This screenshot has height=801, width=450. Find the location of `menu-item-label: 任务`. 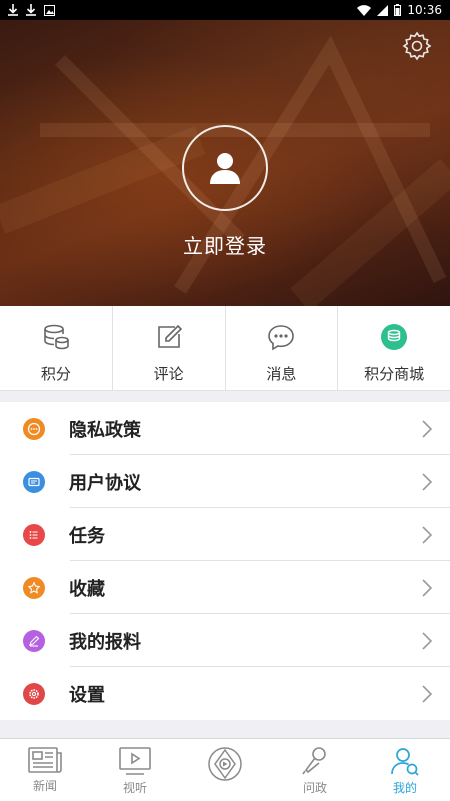

menu-item-label: 任务 is located at coordinates (87, 536).